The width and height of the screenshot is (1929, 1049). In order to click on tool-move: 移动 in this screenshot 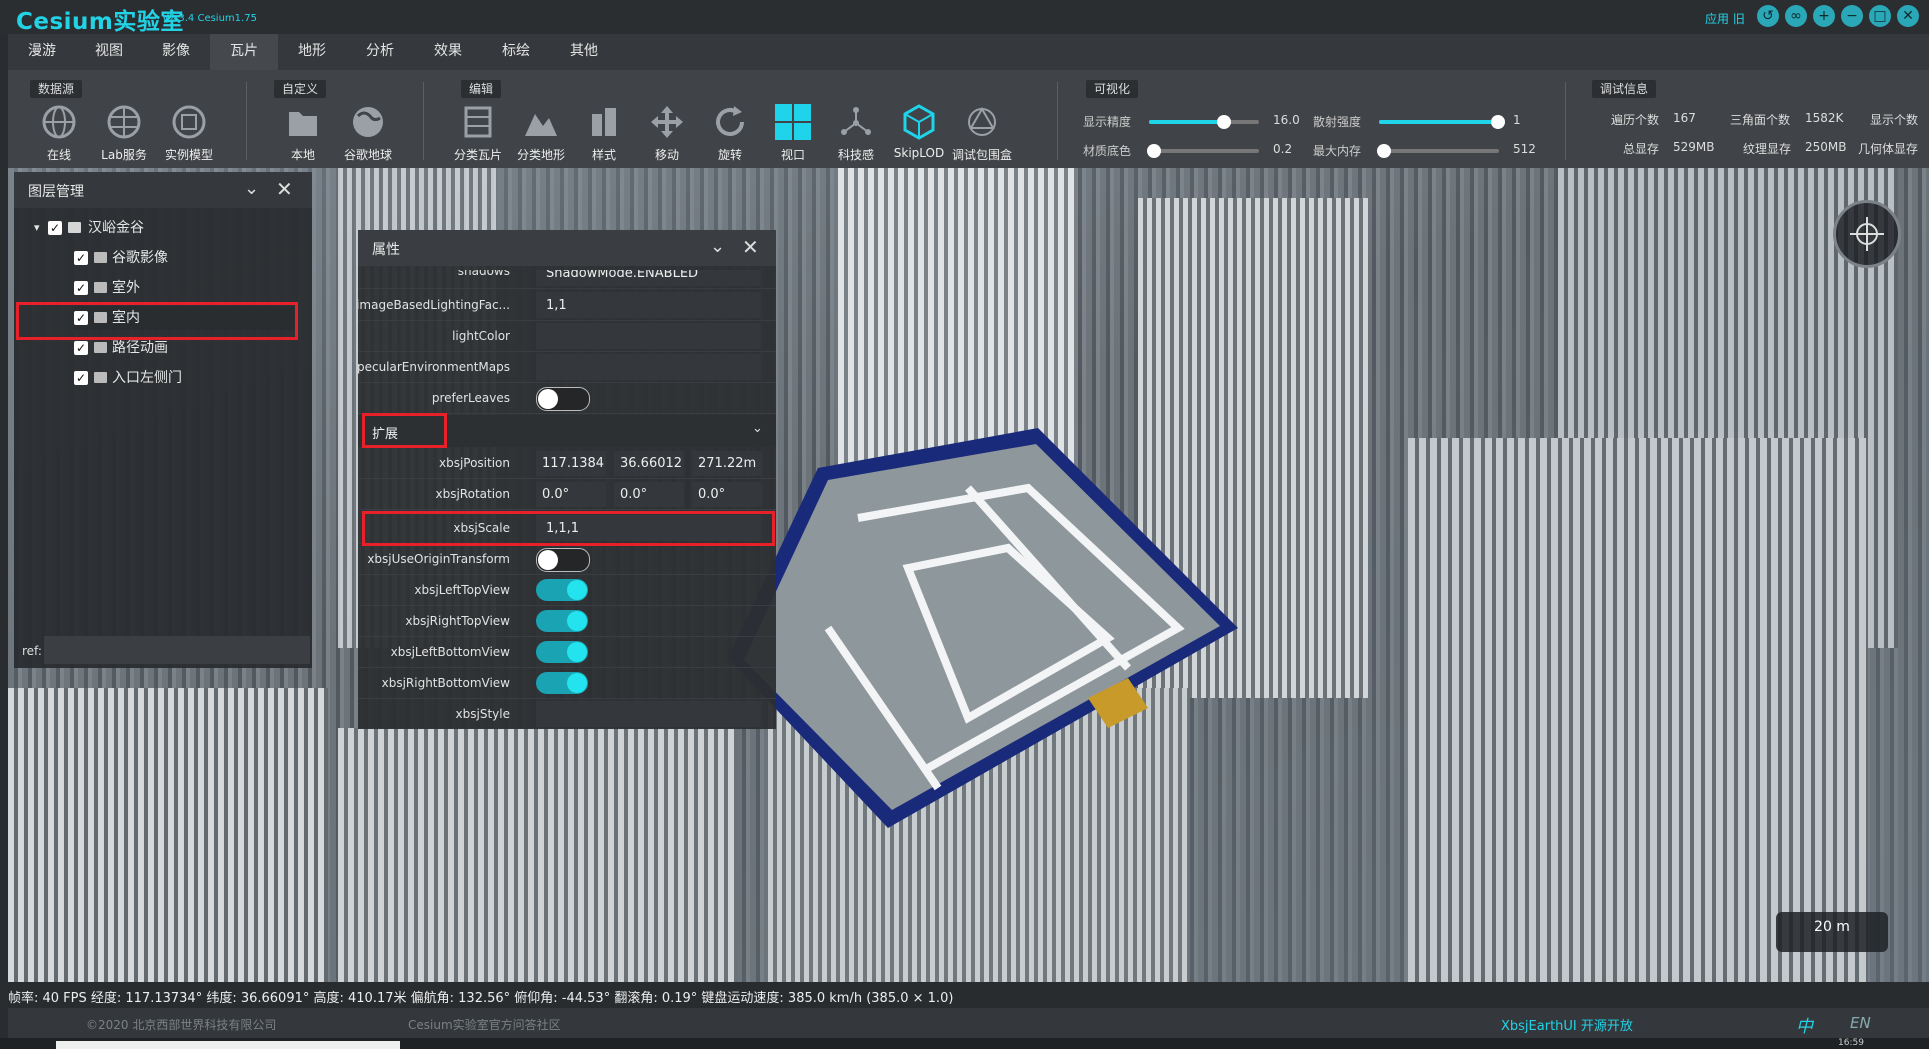, I will do `click(667, 133)`.